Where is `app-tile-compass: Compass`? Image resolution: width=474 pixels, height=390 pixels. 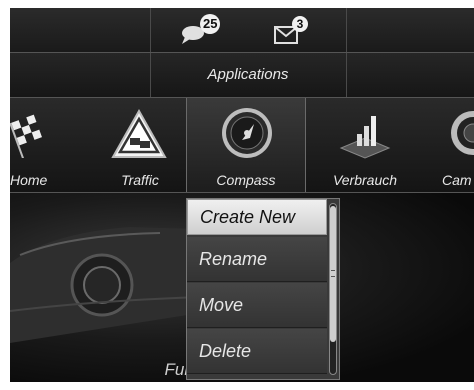
app-tile-compass: Compass is located at coordinates (246, 145).